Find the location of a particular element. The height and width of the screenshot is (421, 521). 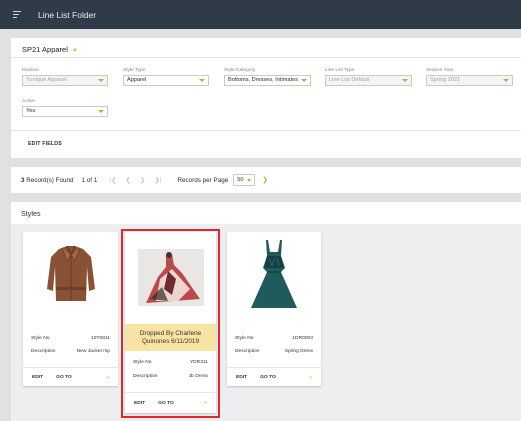

season-year-value: Spring 2021 is located at coordinates (445, 80).